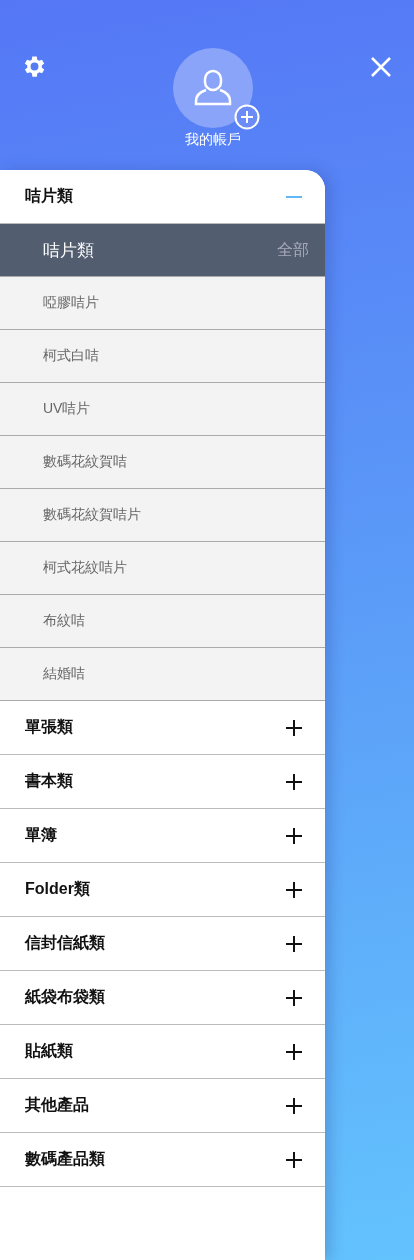  I want to click on subcategory-item: 結婚咭, so click(162, 674).